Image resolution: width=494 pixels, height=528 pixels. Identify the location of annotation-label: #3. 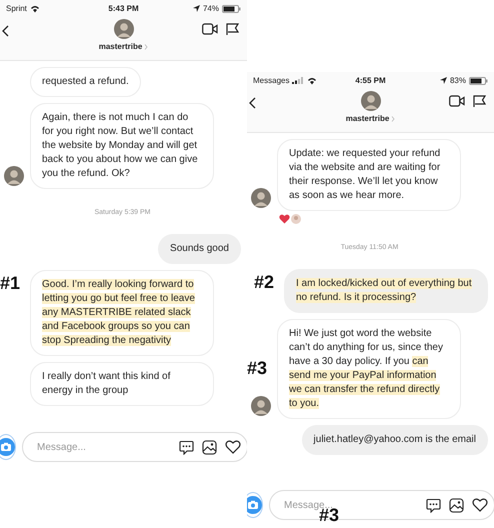
(257, 368).